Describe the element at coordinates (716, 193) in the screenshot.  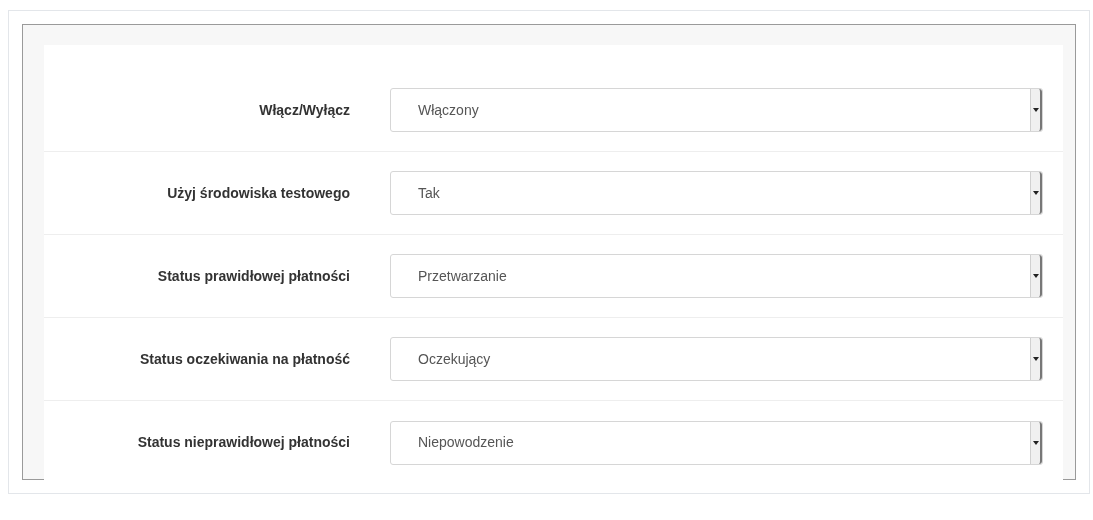
I see `select-dropdown: Tak` at that location.